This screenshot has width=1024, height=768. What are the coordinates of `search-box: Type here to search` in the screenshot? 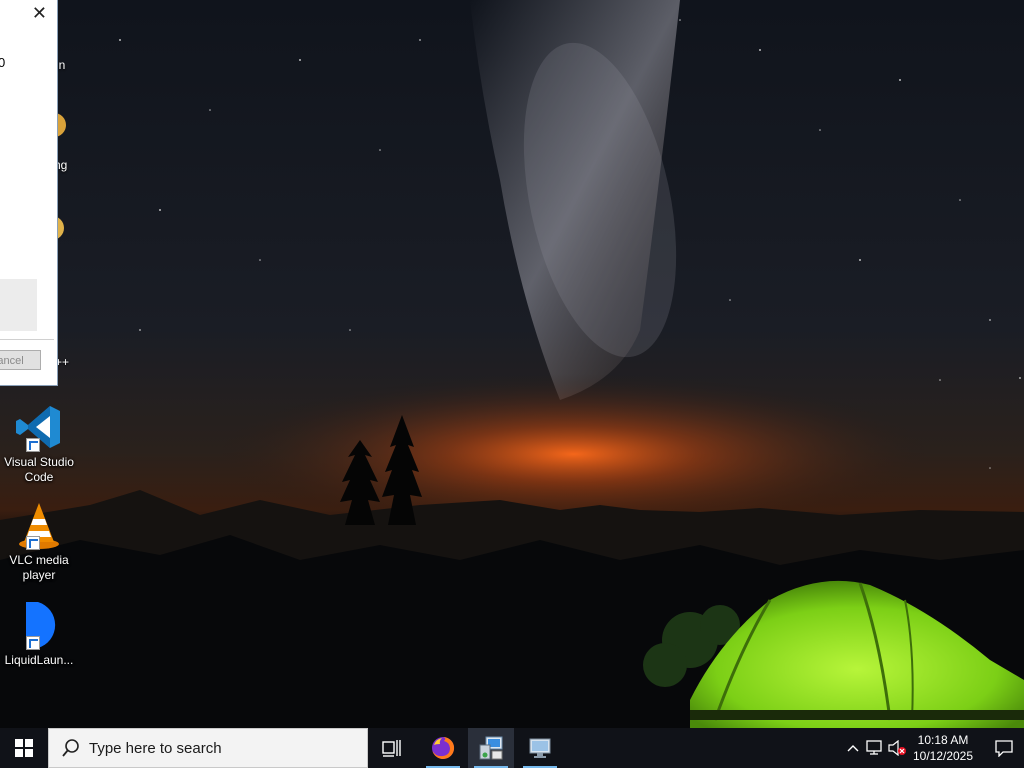 It's located at (208, 748).